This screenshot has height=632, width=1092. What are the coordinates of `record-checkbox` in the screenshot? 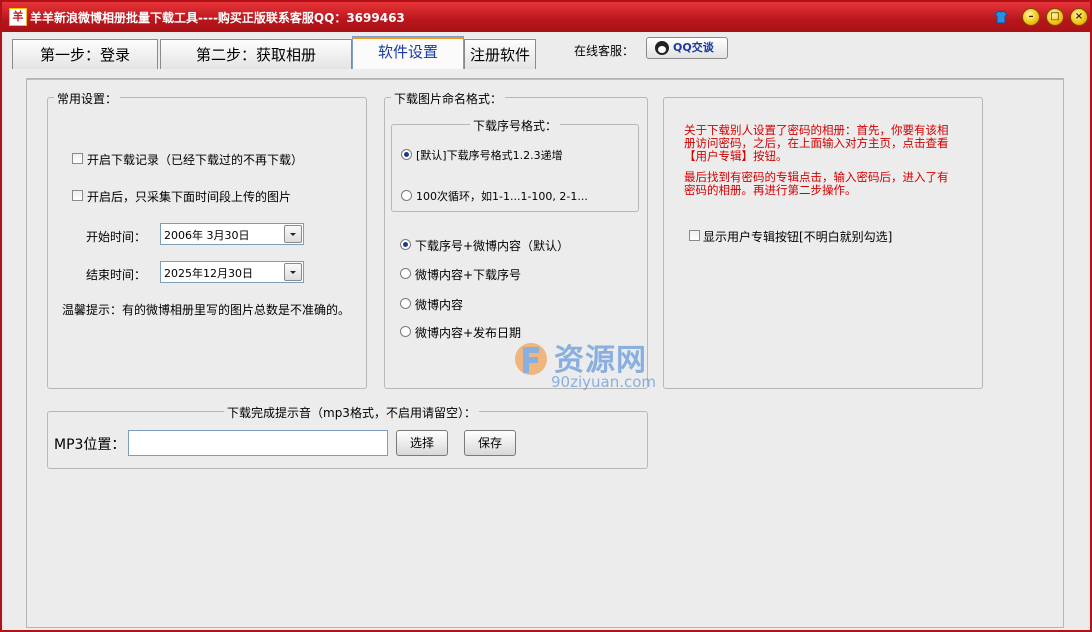 It's located at (77, 158).